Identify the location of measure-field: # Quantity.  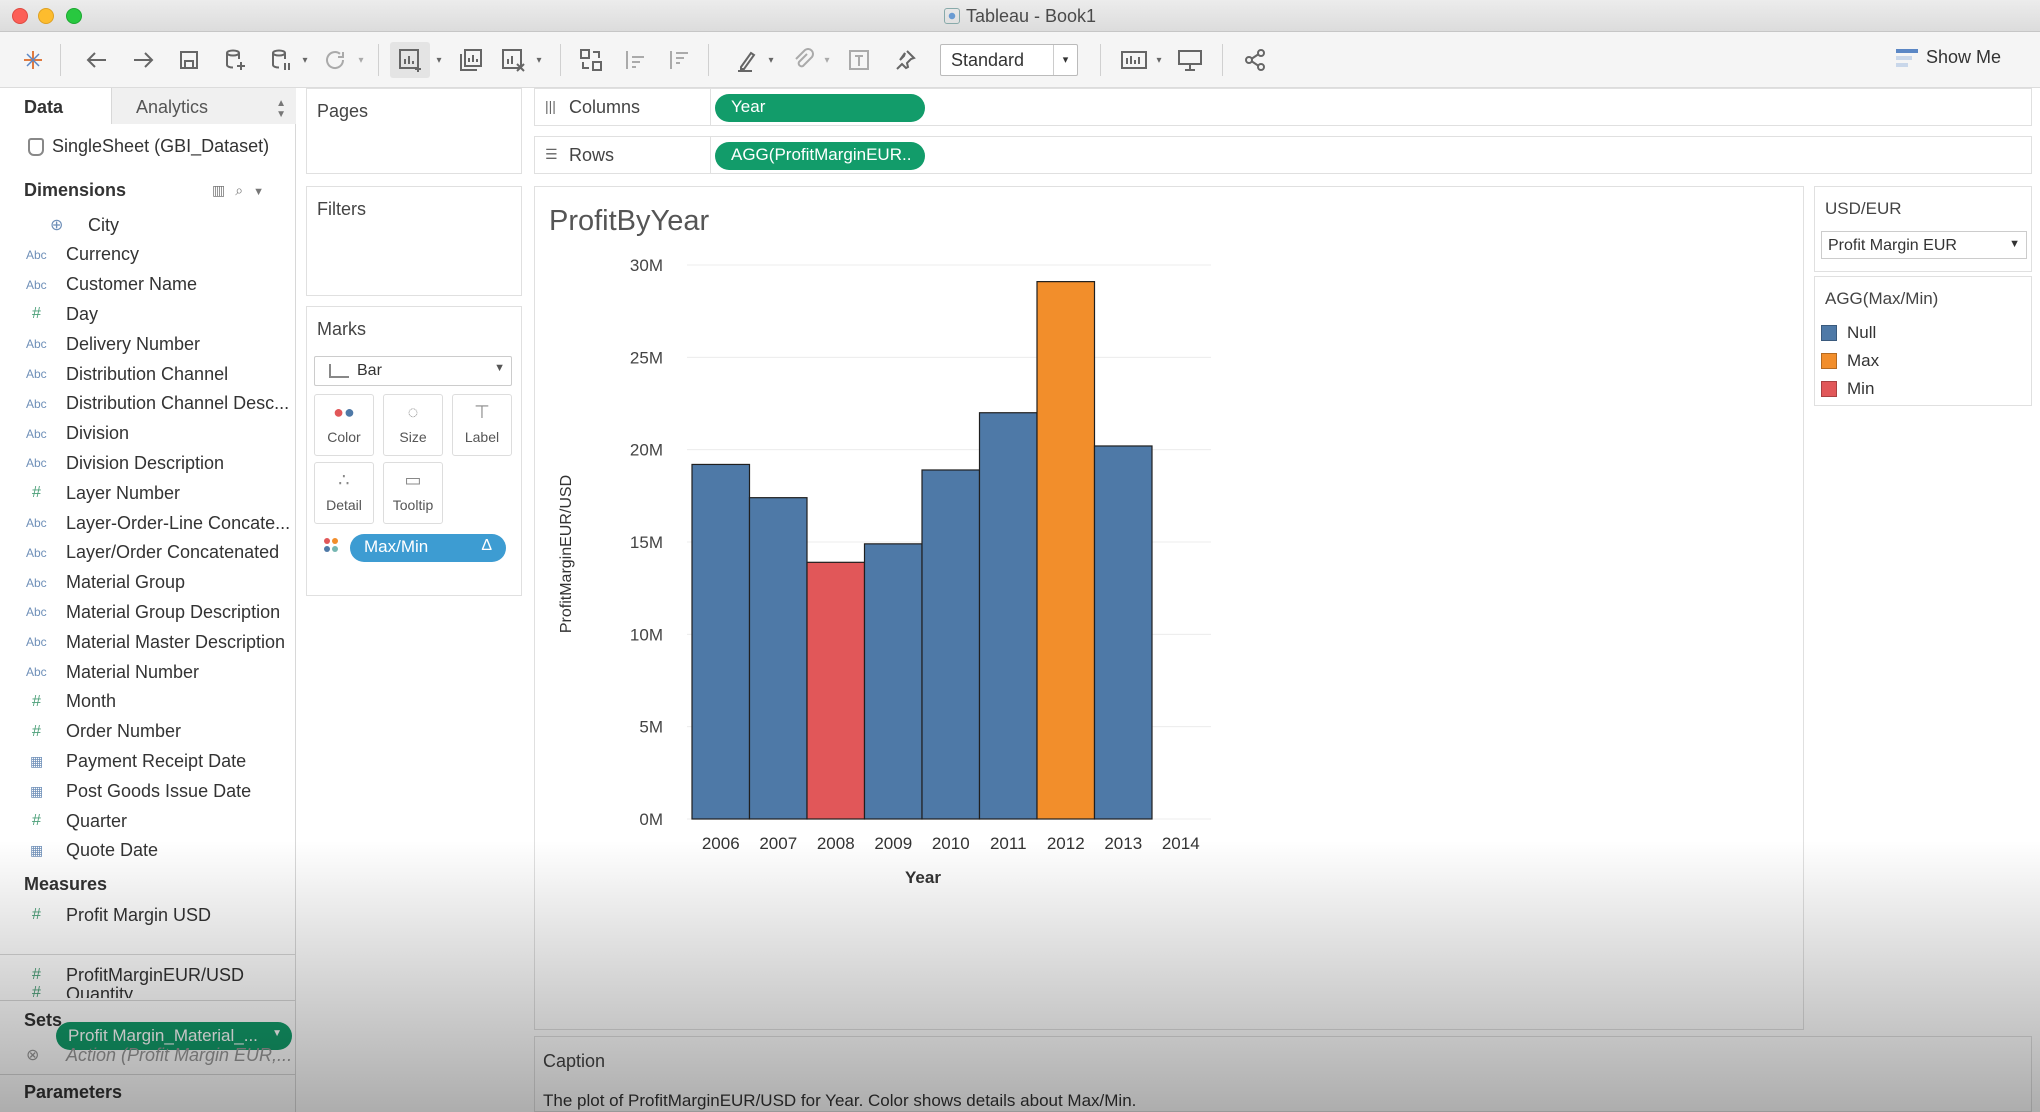
(79, 991).